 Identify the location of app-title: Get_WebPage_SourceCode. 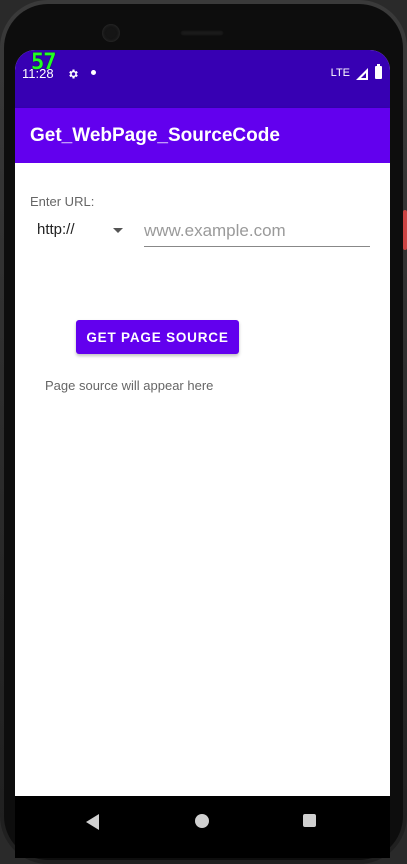
(155, 135).